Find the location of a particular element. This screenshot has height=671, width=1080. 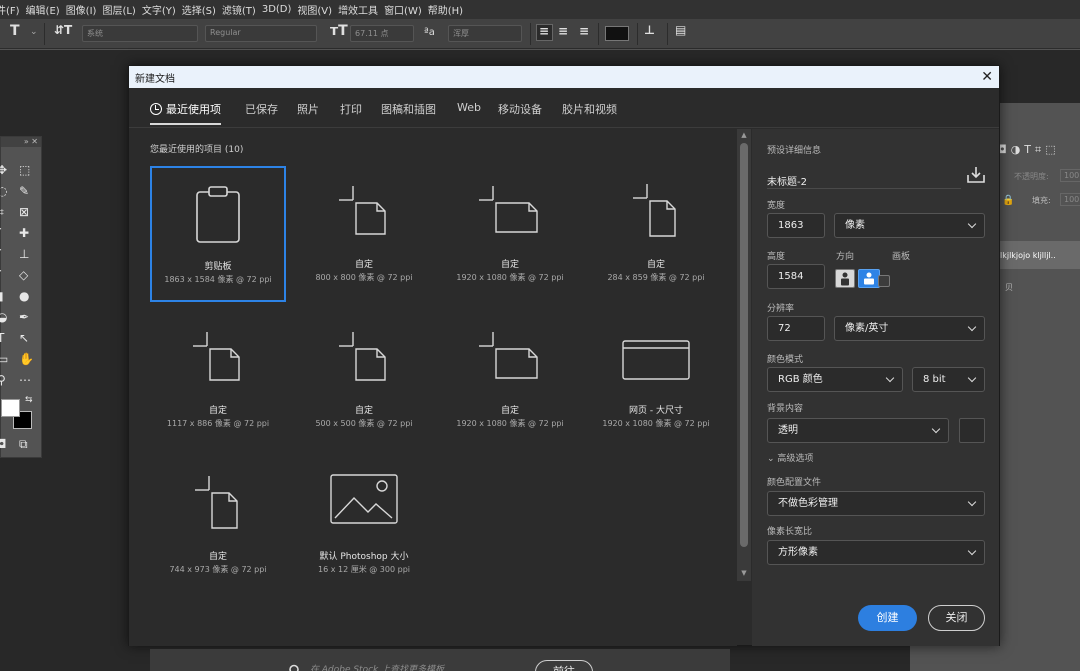

menu-item: 件(F) is located at coordinates (10, 9).